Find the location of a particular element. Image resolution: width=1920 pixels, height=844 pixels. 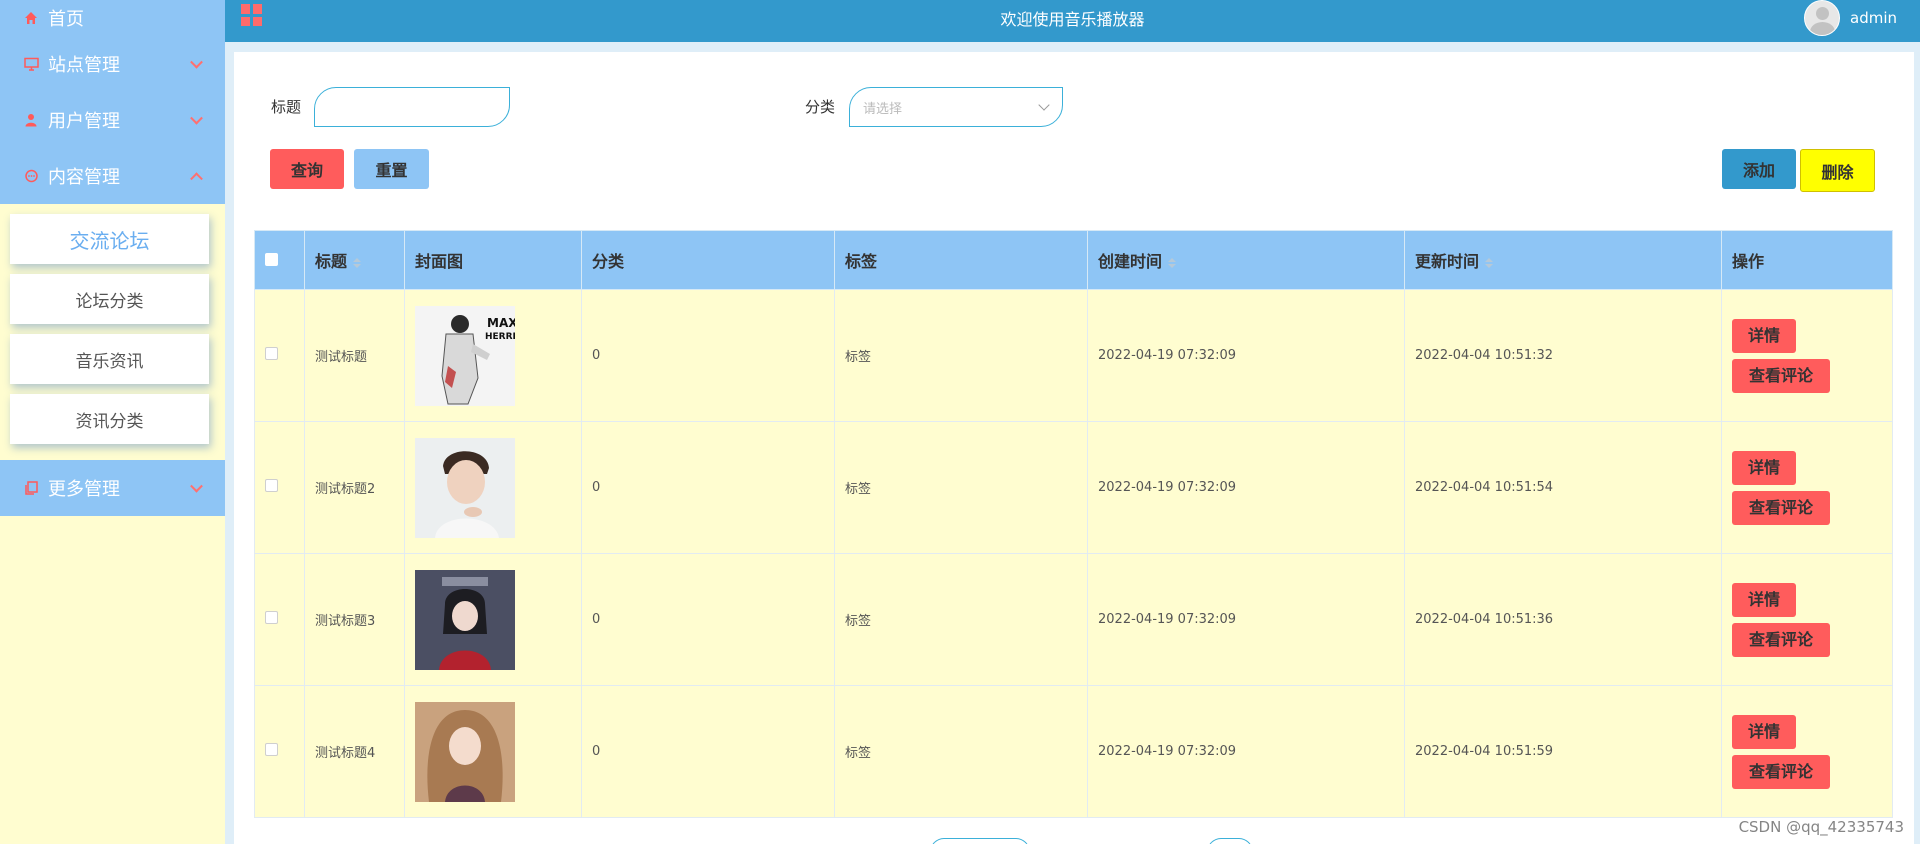

user-icon is located at coordinates (31, 120).